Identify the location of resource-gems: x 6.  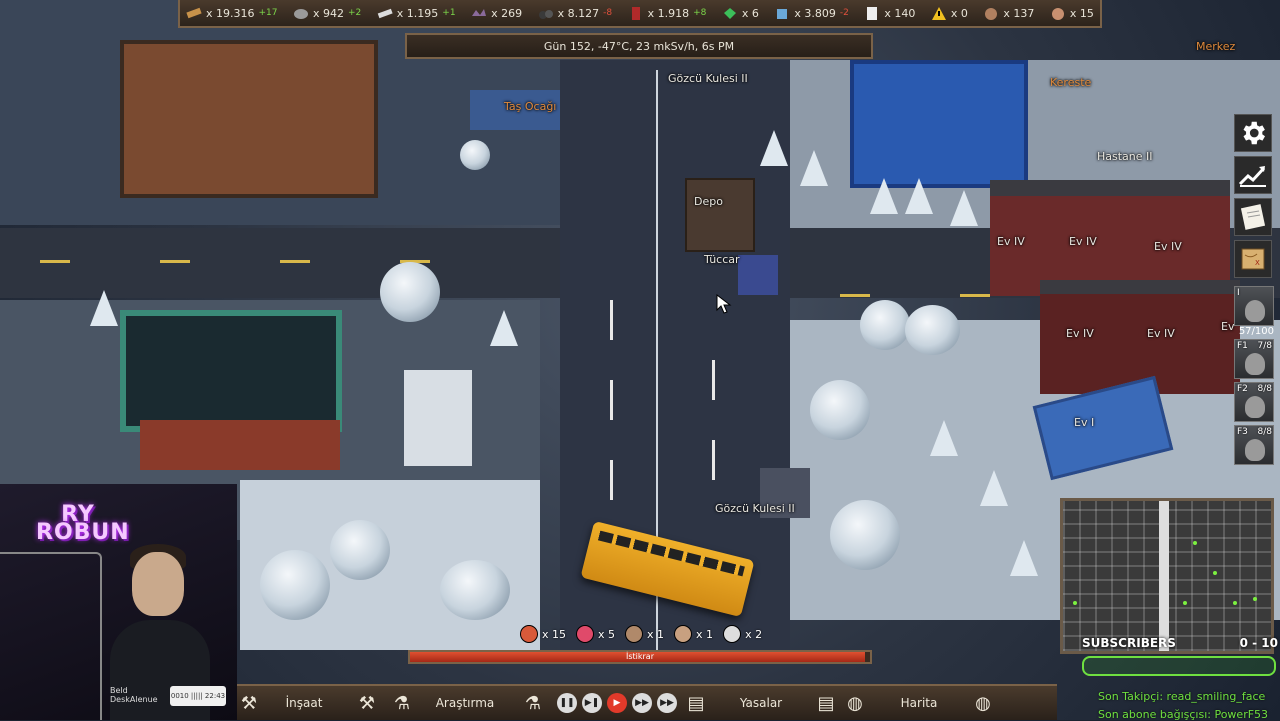
(740, 13).